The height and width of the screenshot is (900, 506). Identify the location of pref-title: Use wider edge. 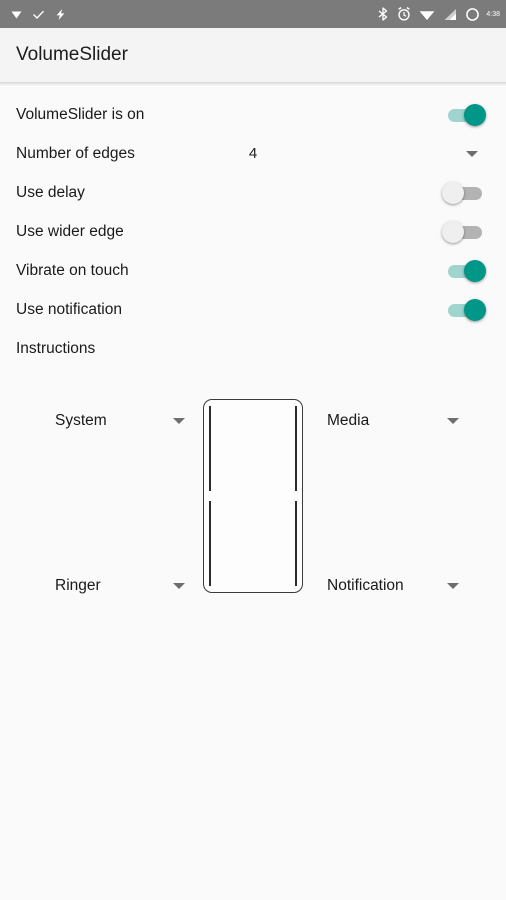
(70, 231).